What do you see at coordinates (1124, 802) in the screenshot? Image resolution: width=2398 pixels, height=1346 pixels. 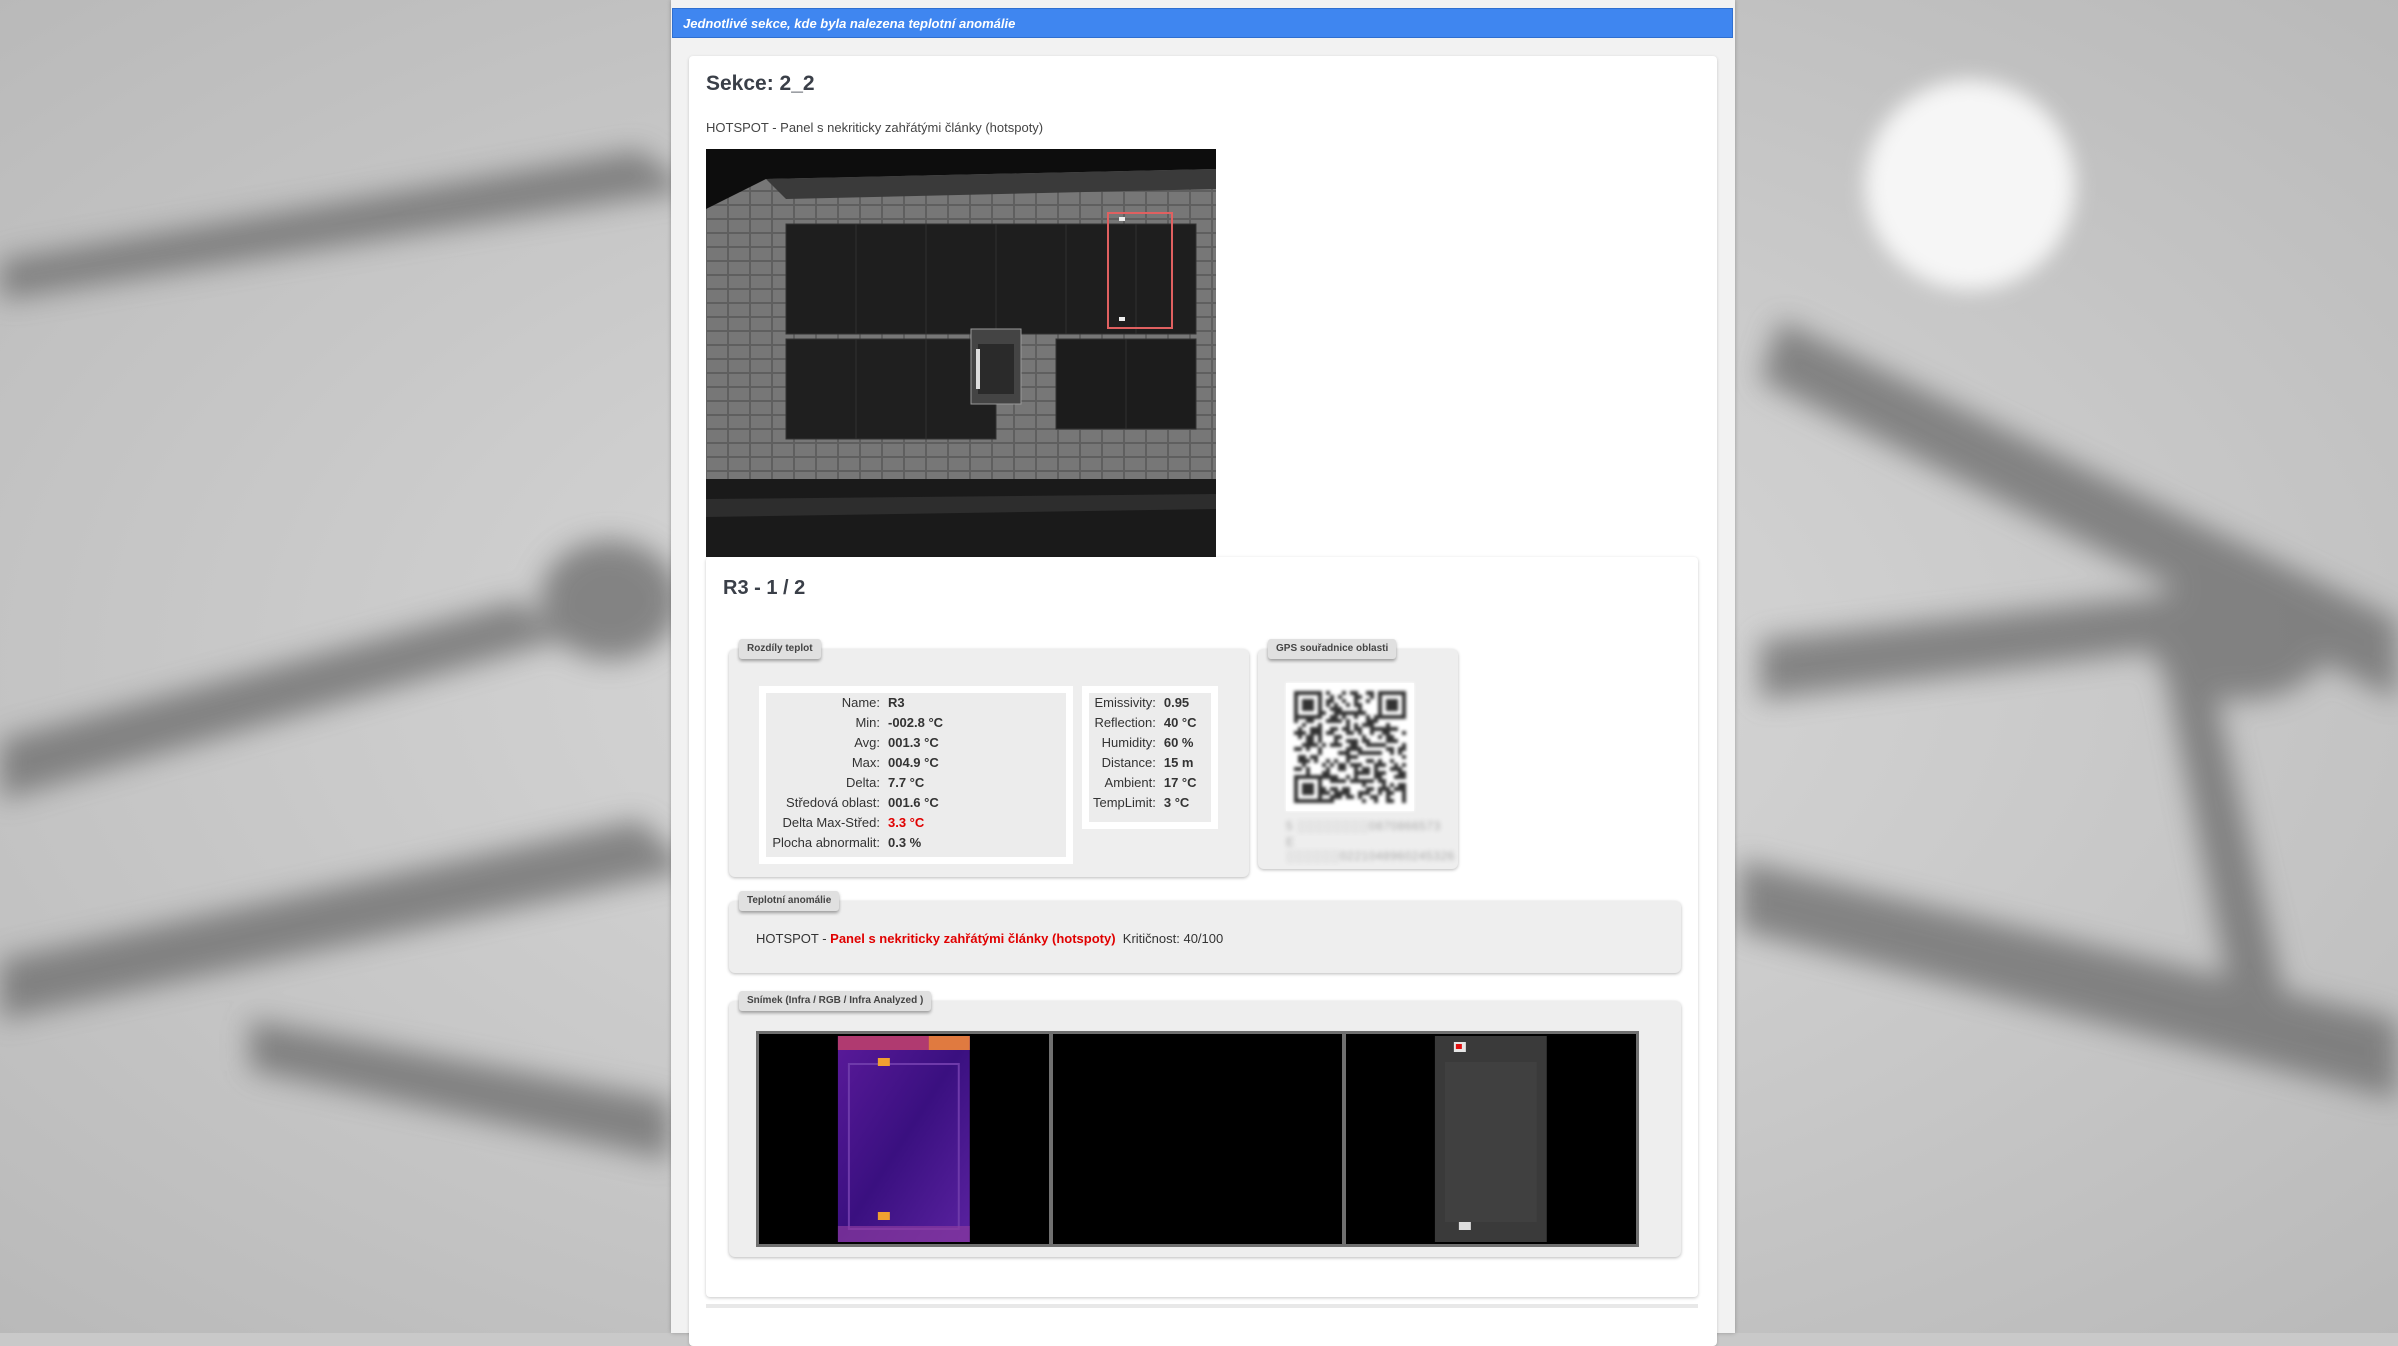 I see `row-label: TempLimit:` at bounding box center [1124, 802].